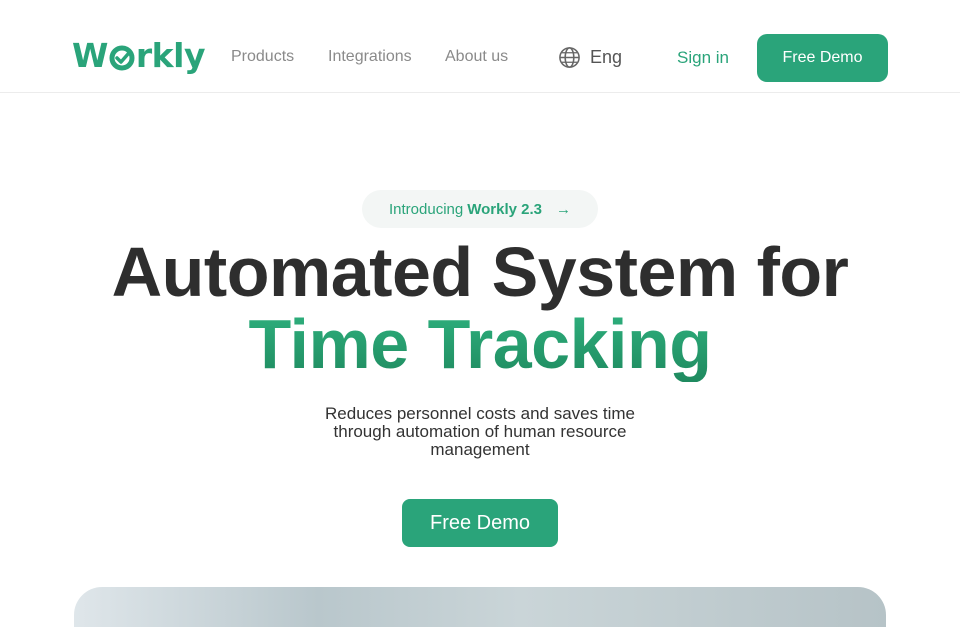  I want to click on product-preview-image, so click(480, 607).